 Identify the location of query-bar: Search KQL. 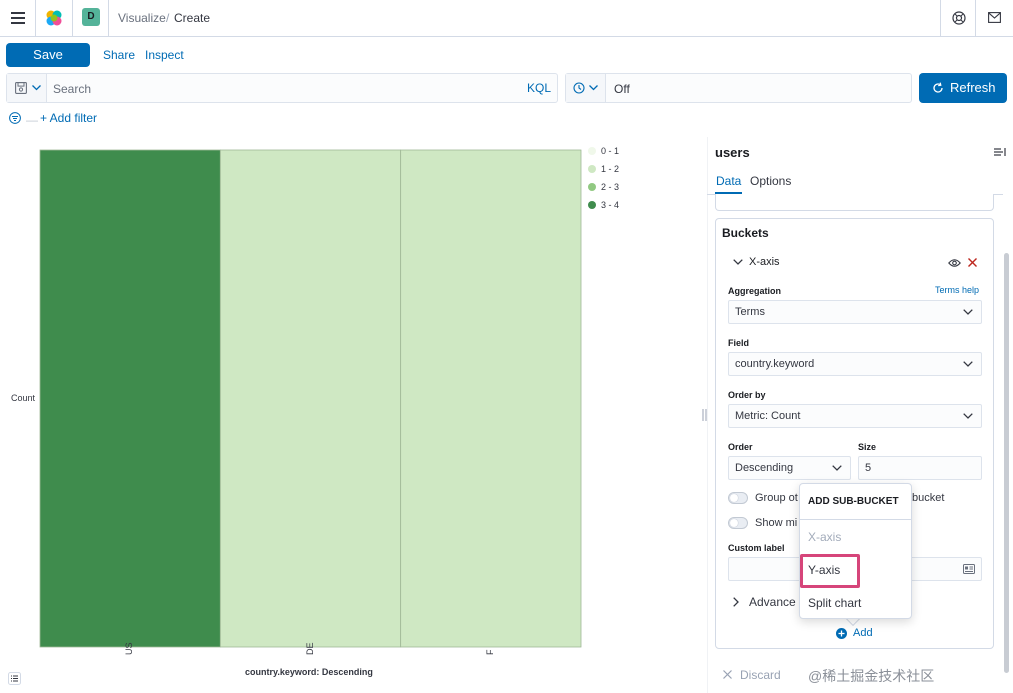
(282, 88).